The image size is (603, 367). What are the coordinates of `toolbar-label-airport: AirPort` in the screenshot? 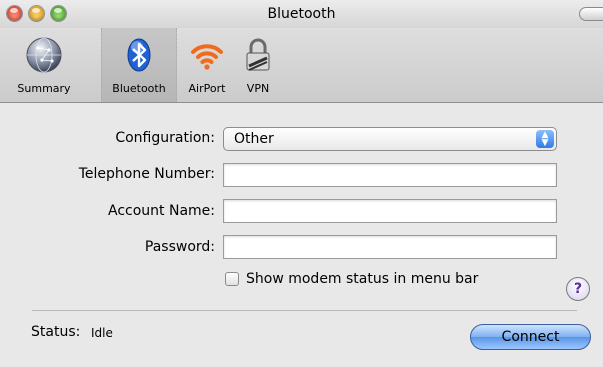 It's located at (207, 88).